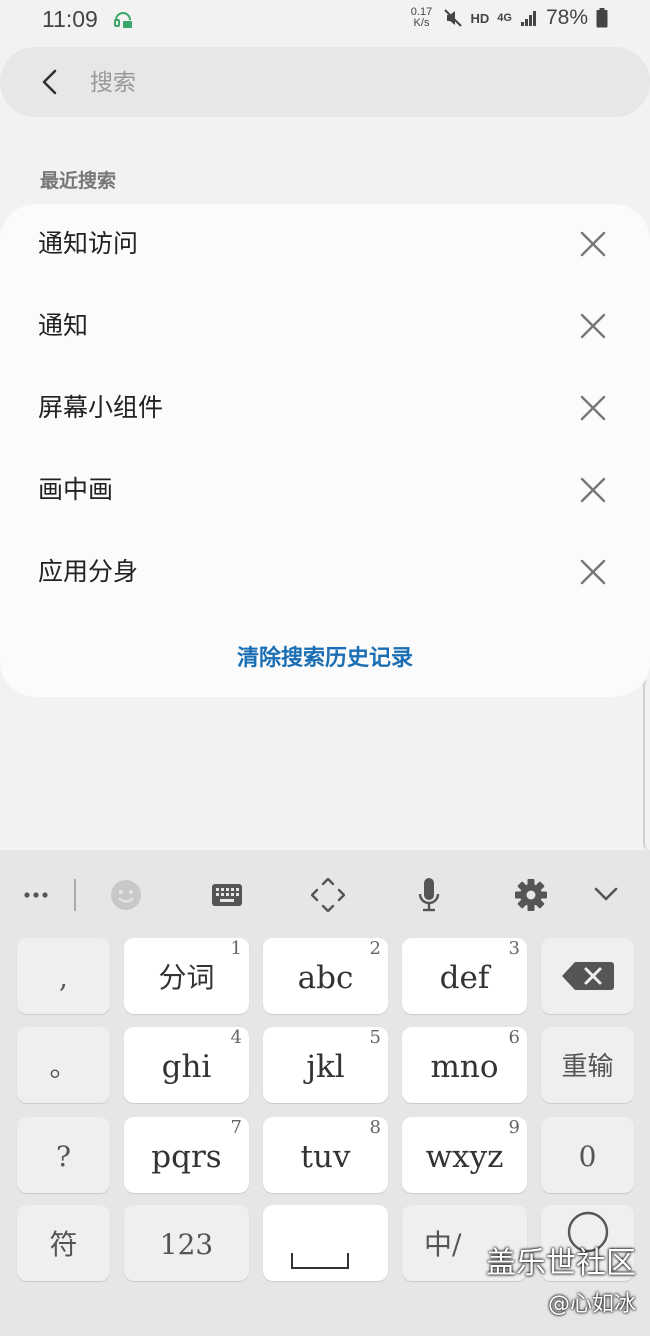 The height and width of the screenshot is (1336, 650). I want to click on key-label: 重输, so click(587, 1067).